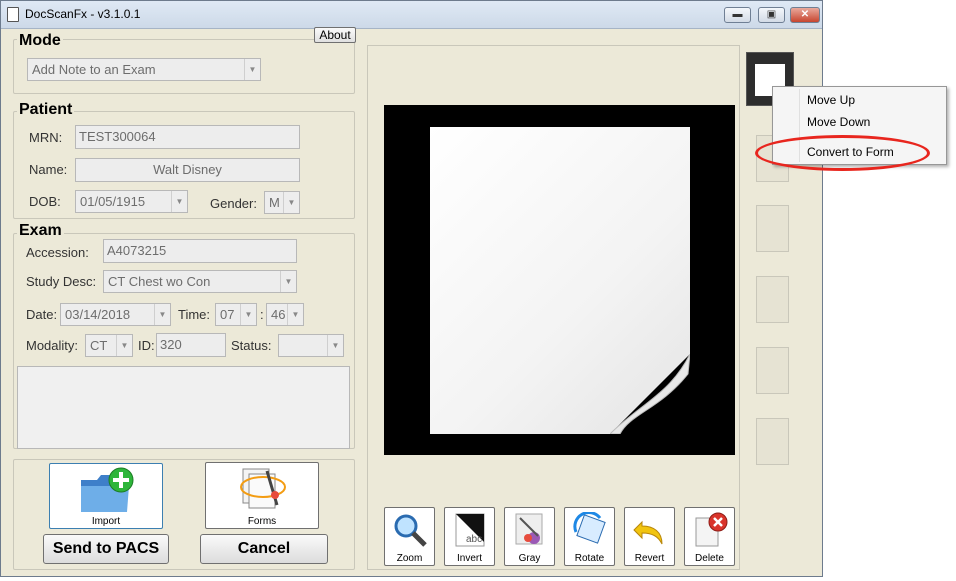 Image resolution: width=956 pixels, height=581 pixels. Describe the element at coordinates (529, 558) in the screenshot. I see `gray-label: Gray` at that location.